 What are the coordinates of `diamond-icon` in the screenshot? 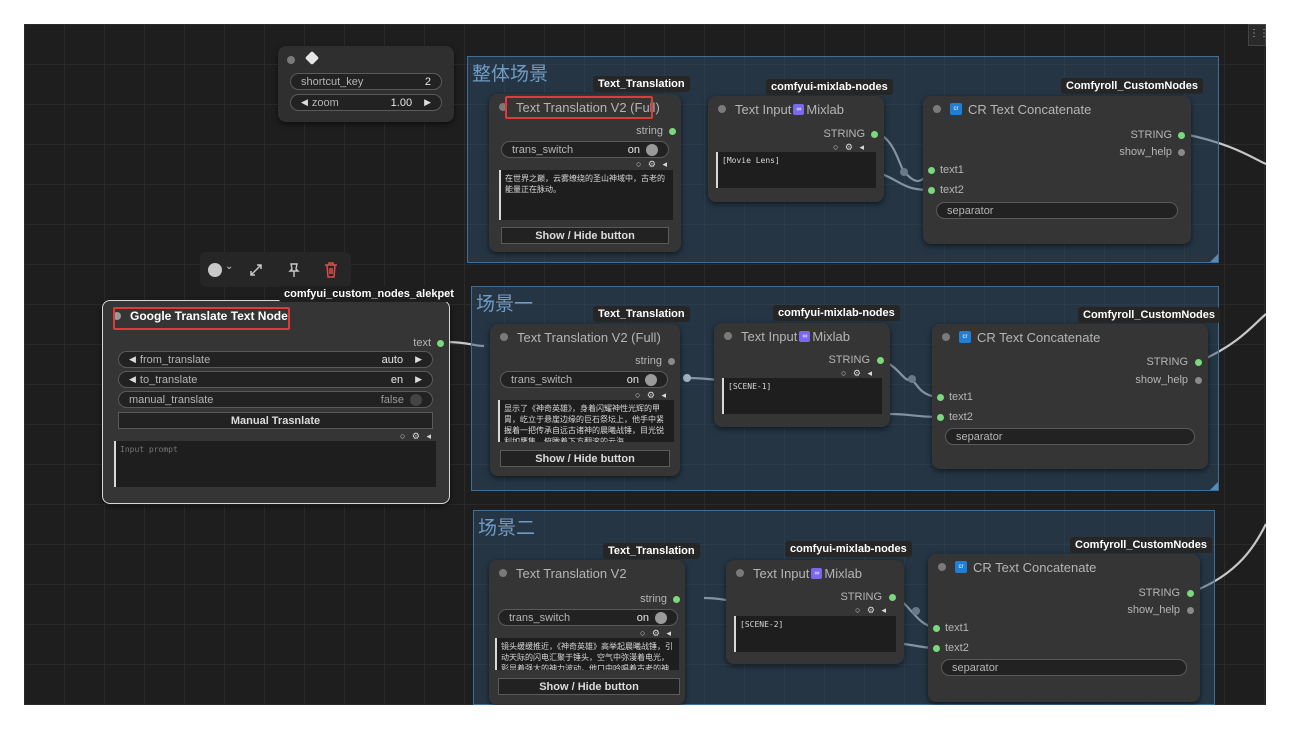 It's located at (312, 58).